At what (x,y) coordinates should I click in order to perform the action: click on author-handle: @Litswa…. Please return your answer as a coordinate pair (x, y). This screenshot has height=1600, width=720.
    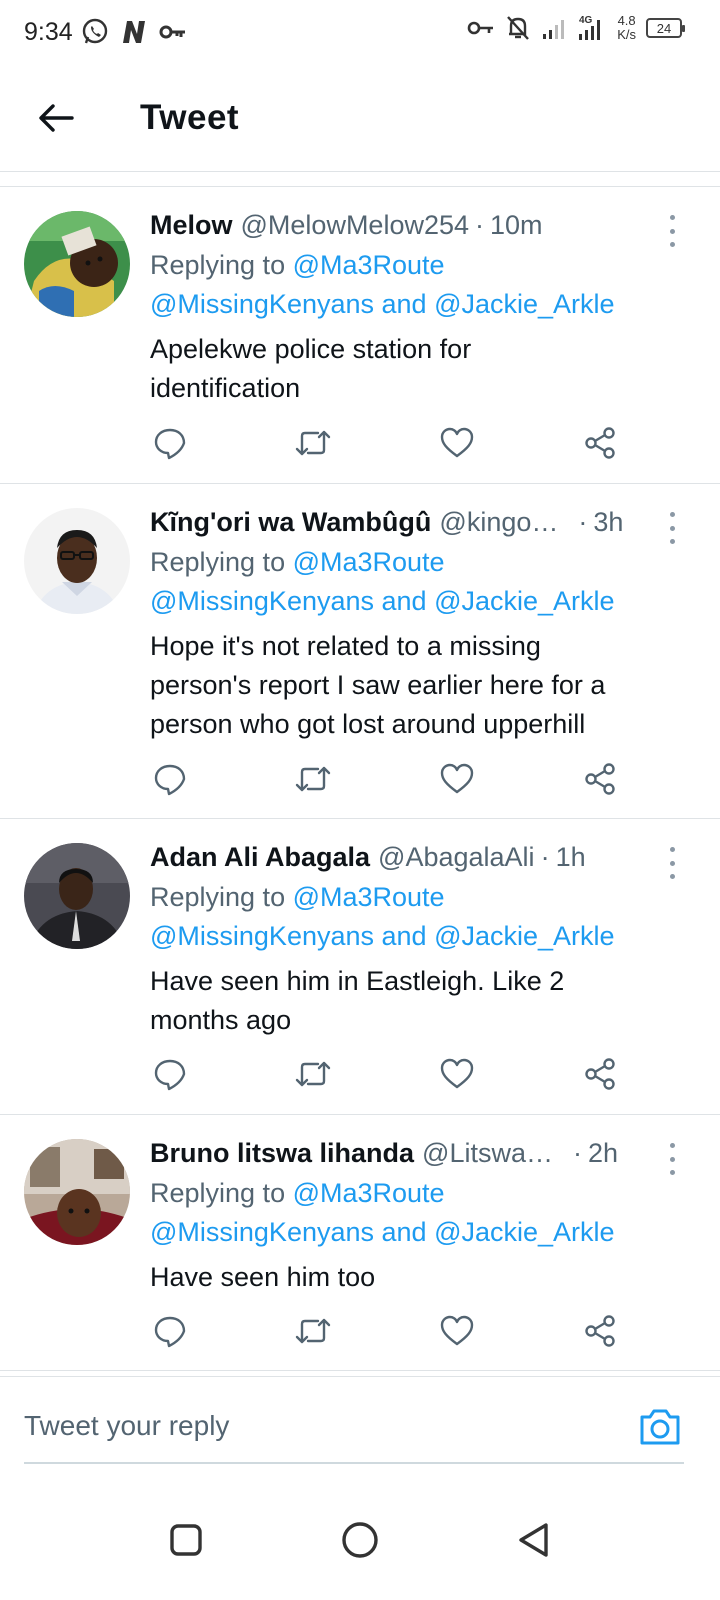
    Looking at the image, I should click on (487, 1153).